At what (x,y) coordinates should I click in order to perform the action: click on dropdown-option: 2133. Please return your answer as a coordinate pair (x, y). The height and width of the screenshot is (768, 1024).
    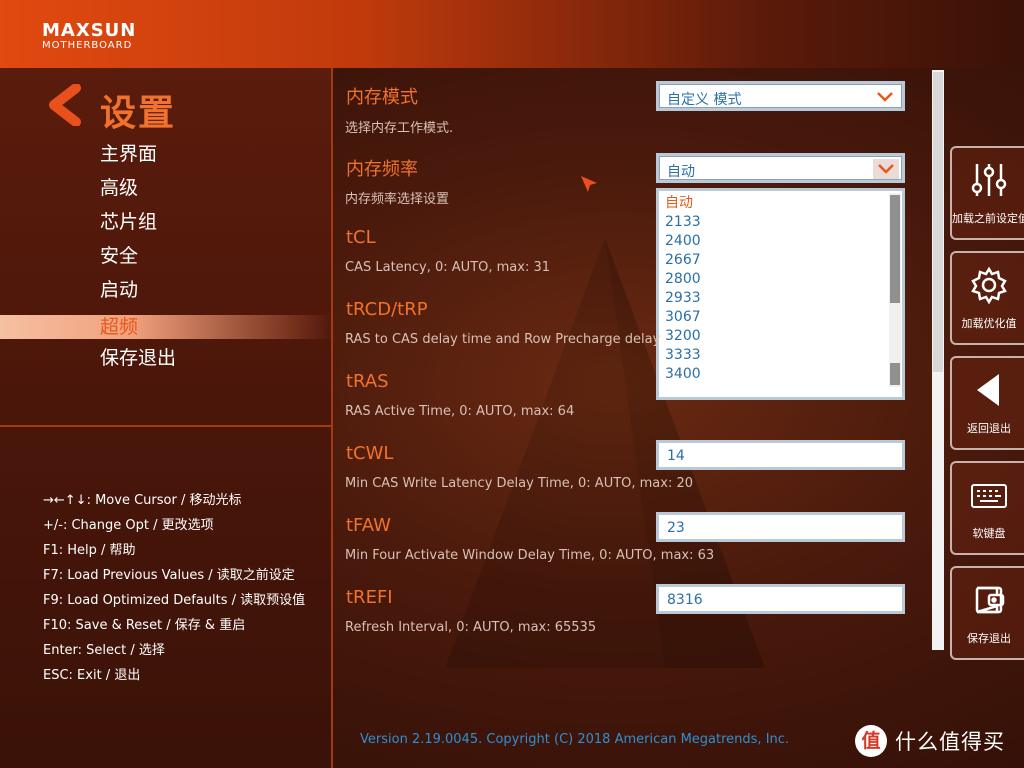
    Looking at the image, I should click on (776, 222).